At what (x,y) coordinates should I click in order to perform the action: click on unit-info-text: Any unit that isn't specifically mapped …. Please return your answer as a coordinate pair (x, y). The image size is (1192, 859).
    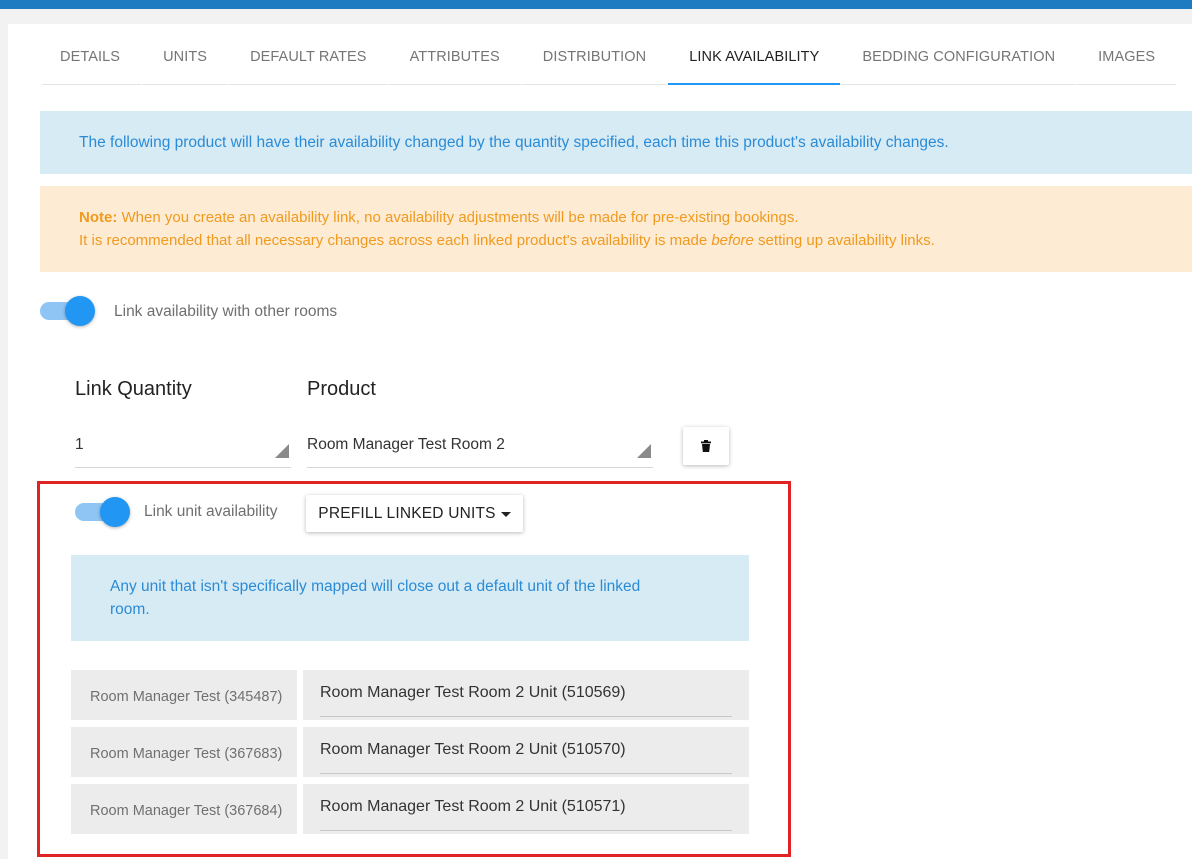
    Looking at the image, I should click on (375, 598).